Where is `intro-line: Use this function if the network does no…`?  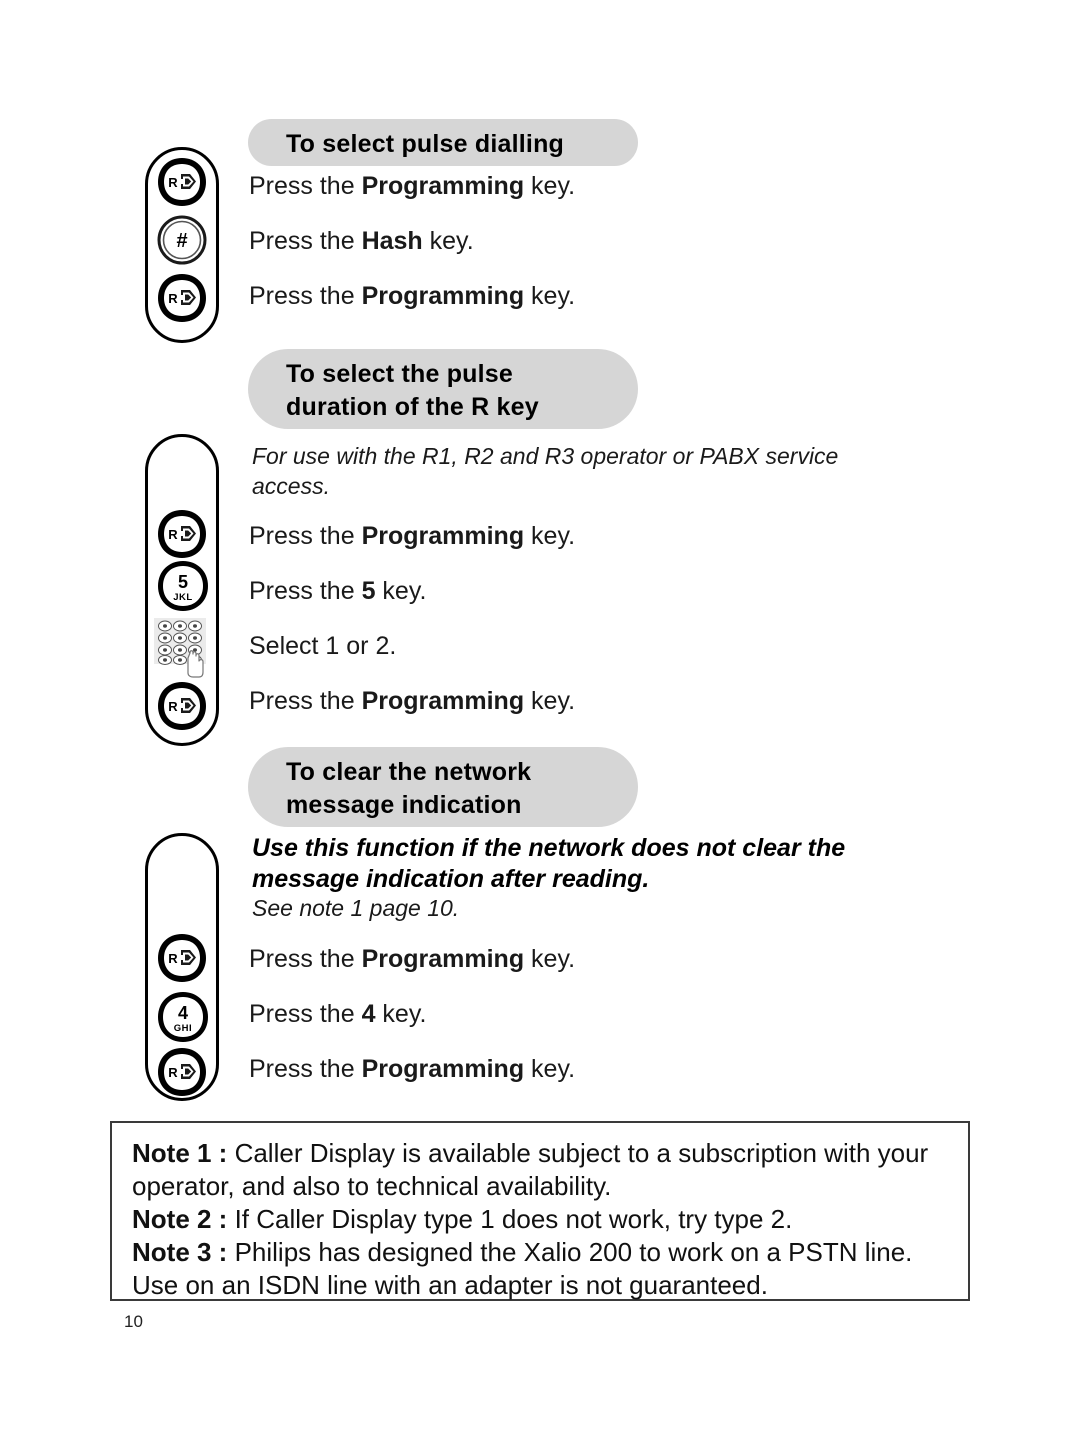 intro-line: Use this function if the network does no… is located at coordinates (549, 848).